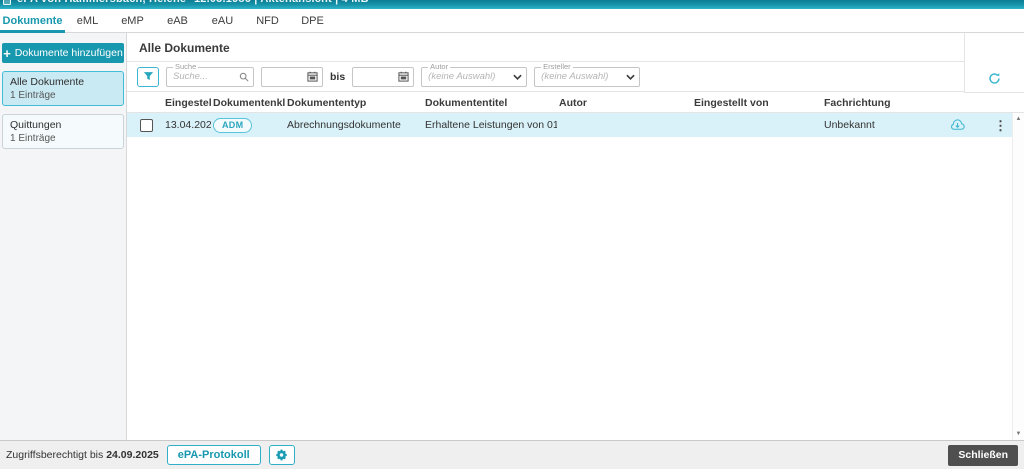  Describe the element at coordinates (731, 102) in the screenshot. I see `column-header-eingestellt-von: Eingestellt von` at that location.